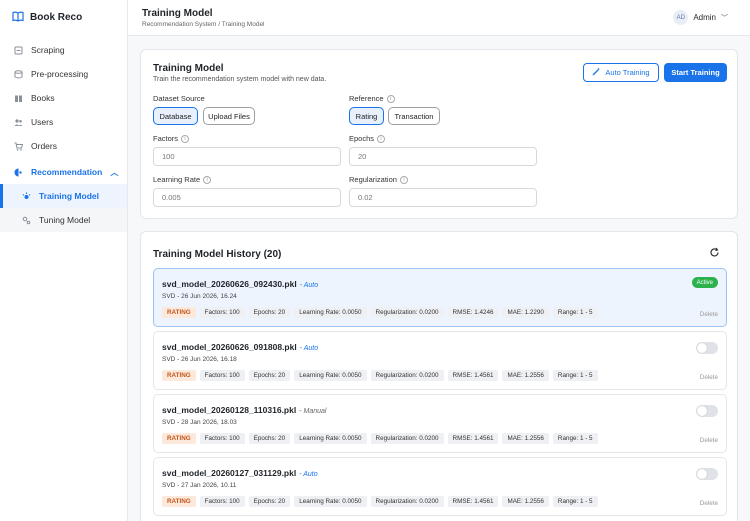  What do you see at coordinates (18, 122) in the screenshot?
I see `users-icon` at bounding box center [18, 122].